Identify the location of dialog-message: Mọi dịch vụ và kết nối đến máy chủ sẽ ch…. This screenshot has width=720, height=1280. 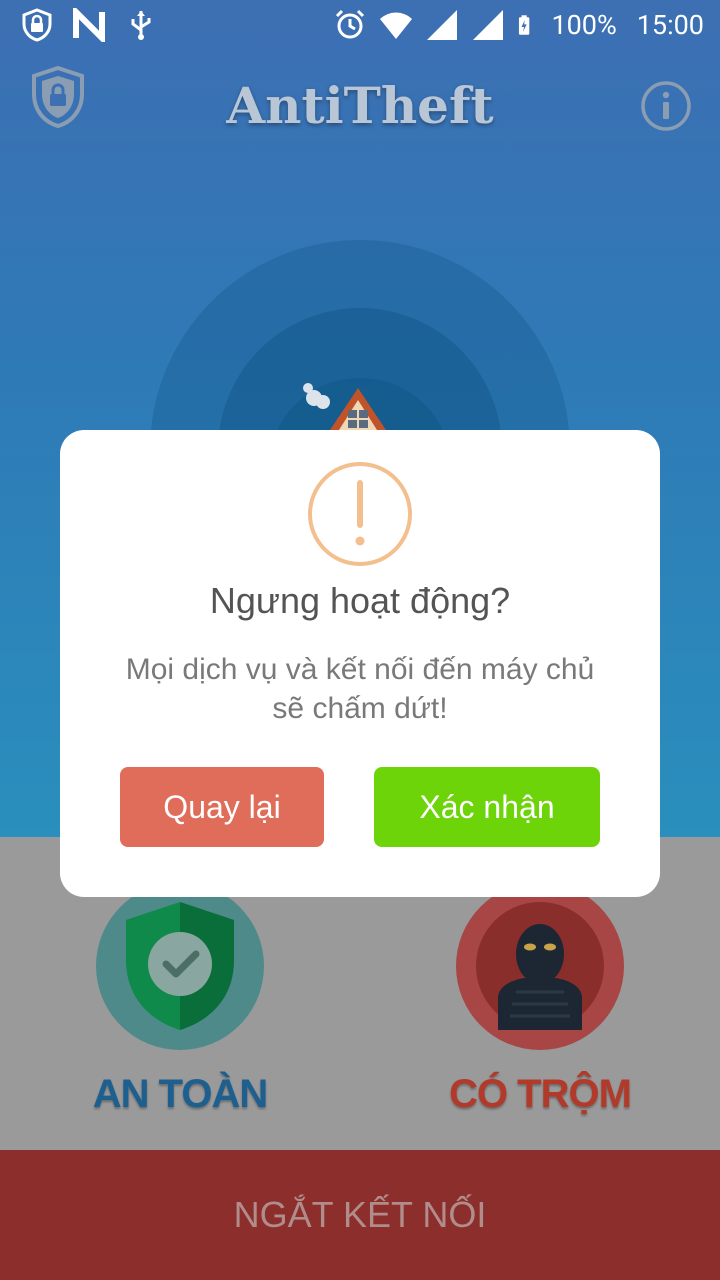
(360, 689).